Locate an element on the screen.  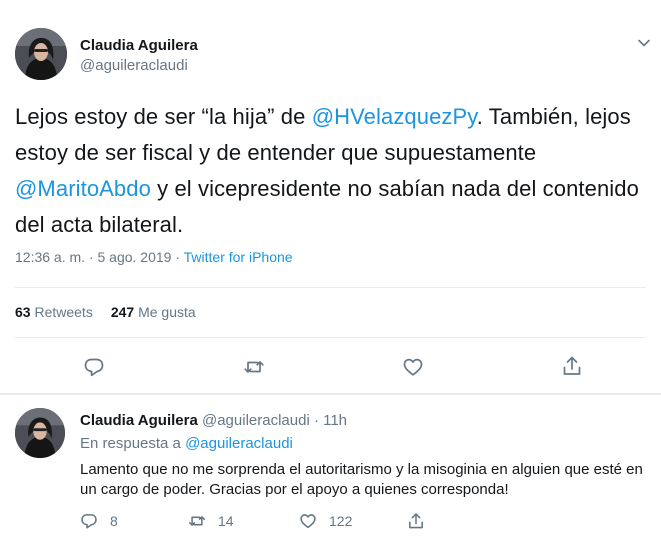
tweet-stats: 63 Retweets 247 Me gusta is located at coordinates (105, 312).